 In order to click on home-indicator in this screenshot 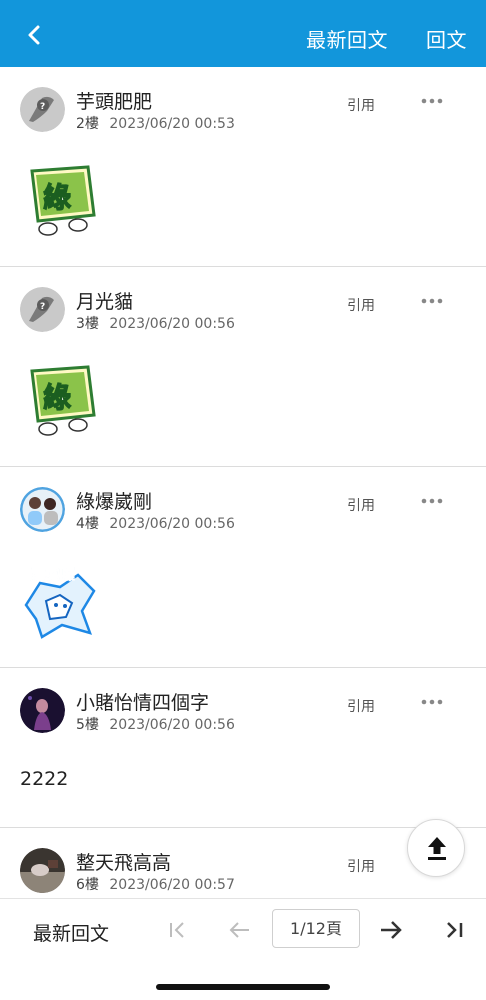, I will do `click(243, 987)`.